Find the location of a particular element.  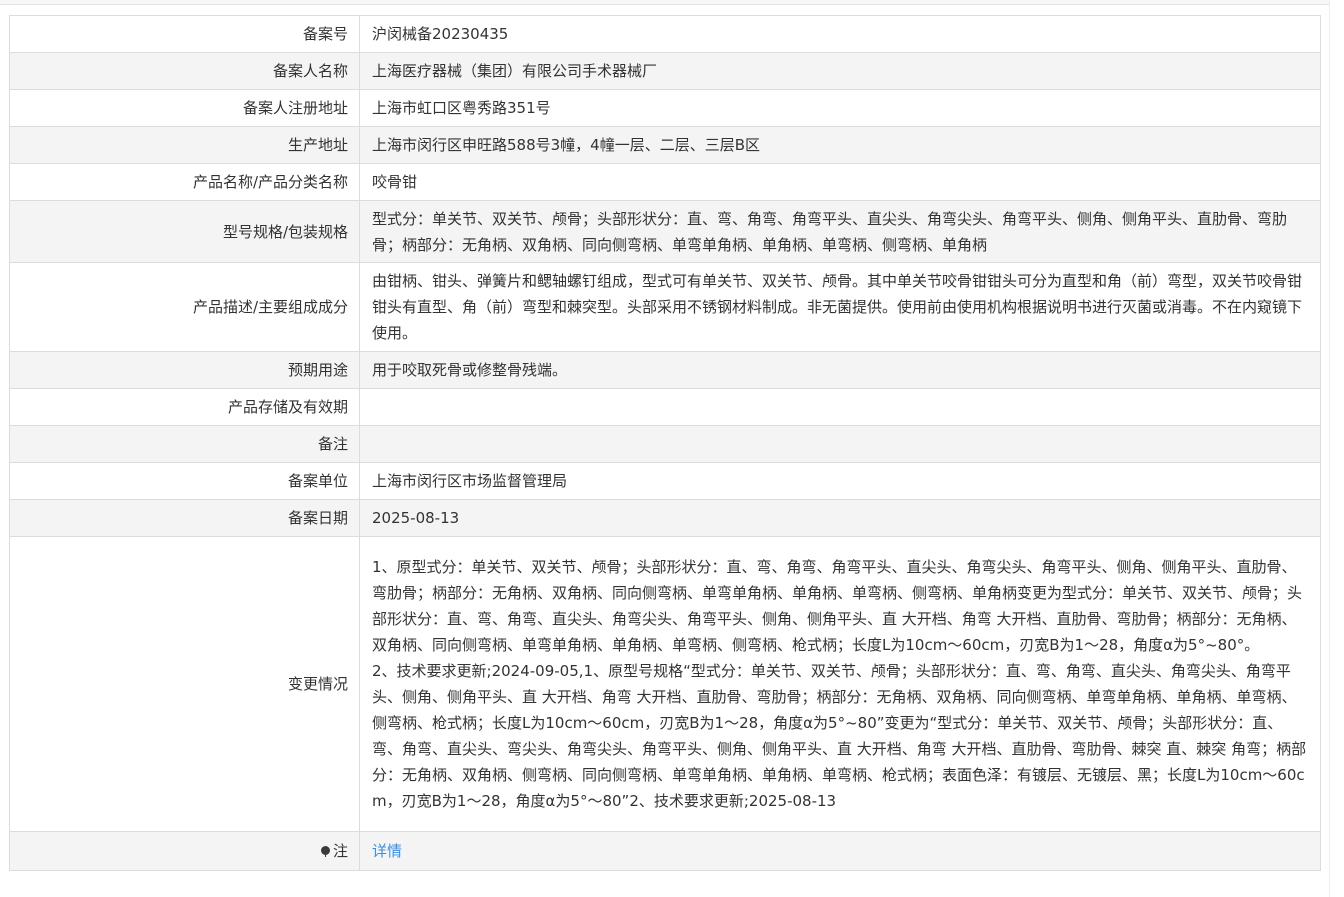

changes-label: 变更情况 is located at coordinates (184, 684).